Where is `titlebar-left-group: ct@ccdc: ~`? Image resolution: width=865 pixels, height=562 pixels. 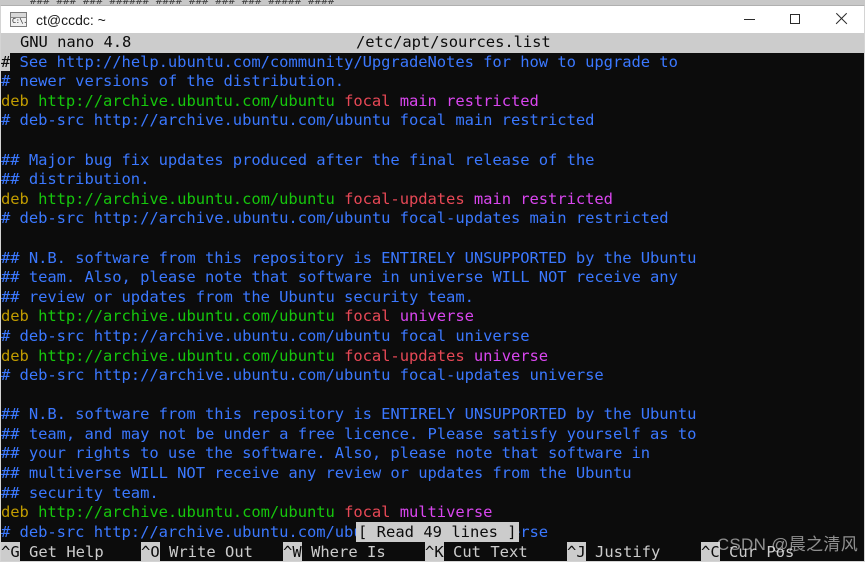 titlebar-left-group: ct@ccdc: ~ is located at coordinates (363, 20).